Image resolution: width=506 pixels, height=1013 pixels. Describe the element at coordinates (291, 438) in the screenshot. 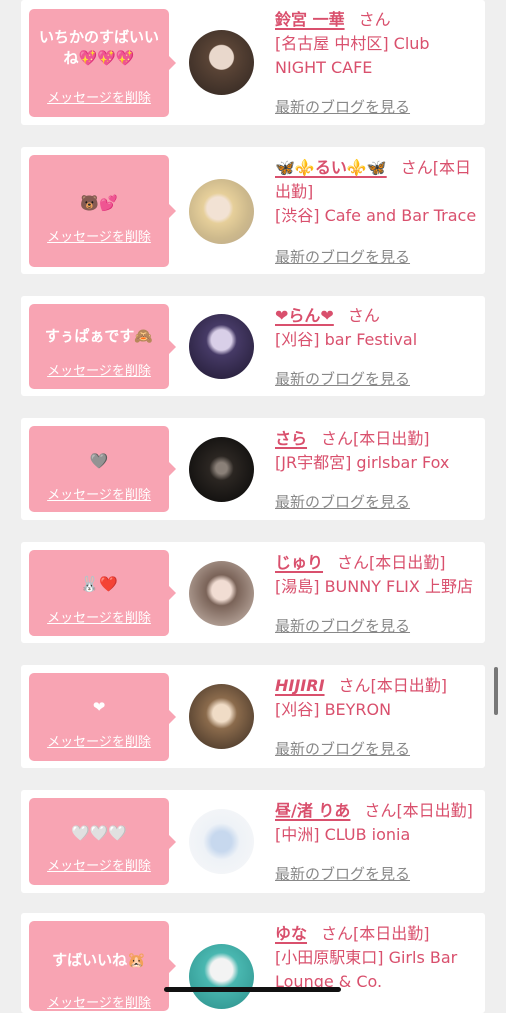

I see `member-name-link: さら` at that location.